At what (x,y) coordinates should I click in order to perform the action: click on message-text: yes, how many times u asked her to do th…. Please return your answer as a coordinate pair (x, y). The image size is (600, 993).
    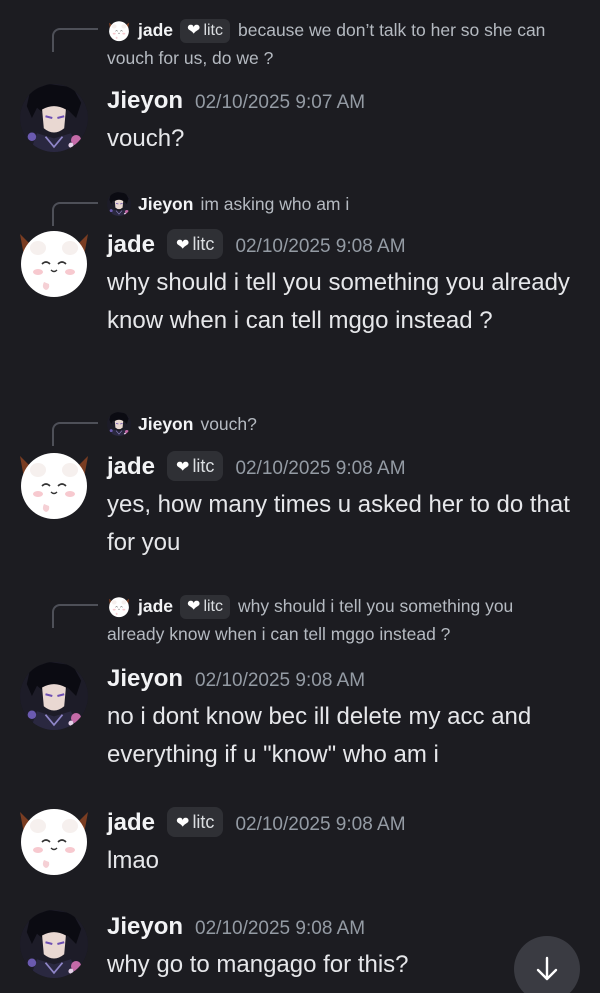
    Looking at the image, I should click on (338, 523).